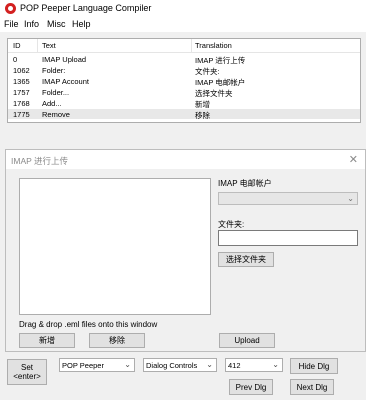 Image resolution: width=366 pixels, height=400 pixels. I want to click on menu-file: File, so click(11, 24).